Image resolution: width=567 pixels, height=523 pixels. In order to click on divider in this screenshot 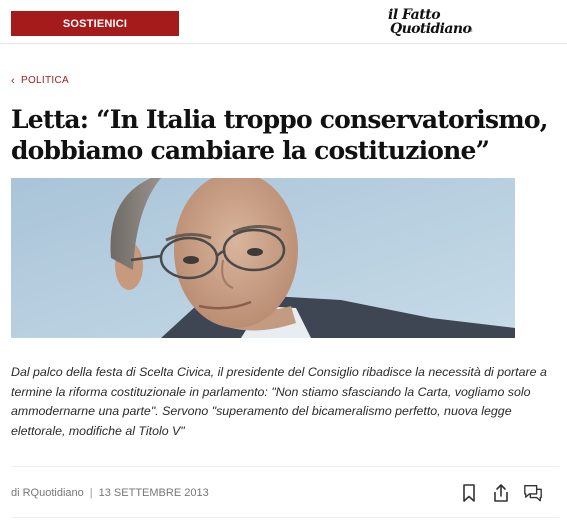, I will do `click(285, 466)`.